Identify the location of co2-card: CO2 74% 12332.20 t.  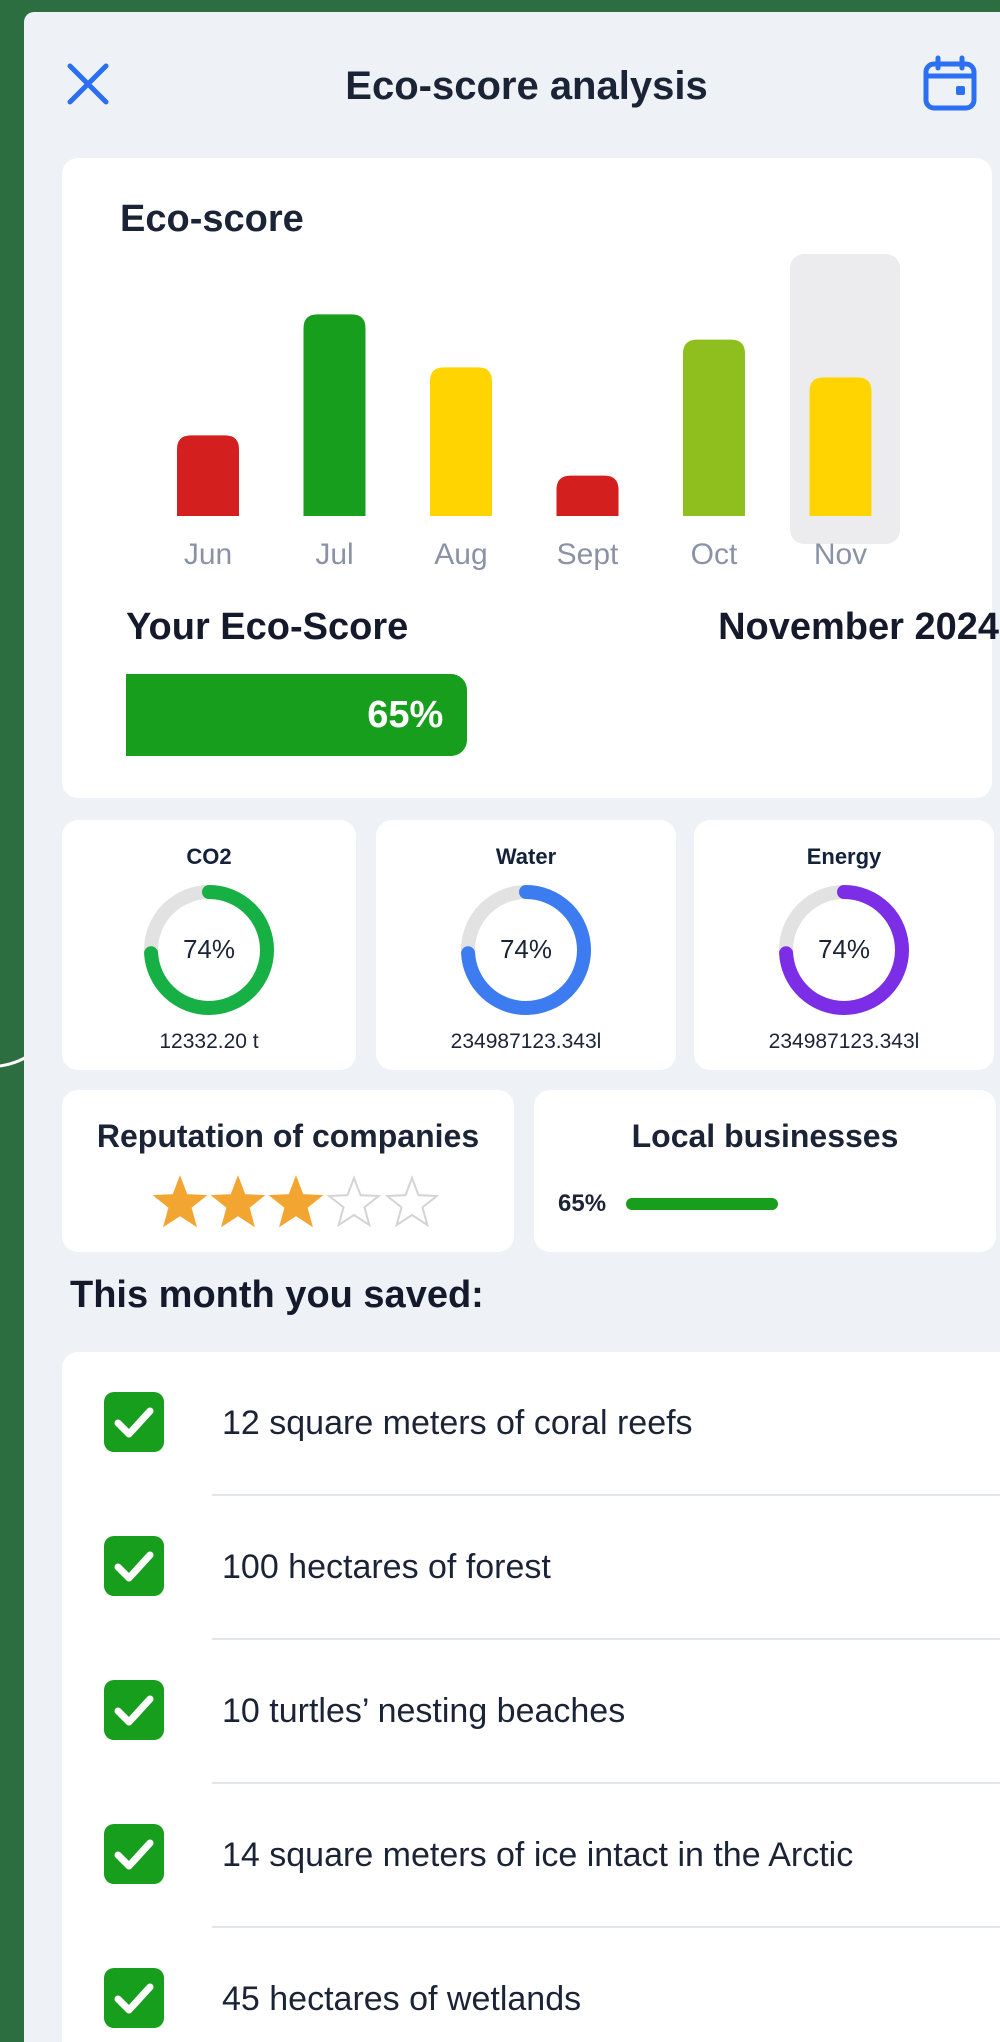
(209, 945).